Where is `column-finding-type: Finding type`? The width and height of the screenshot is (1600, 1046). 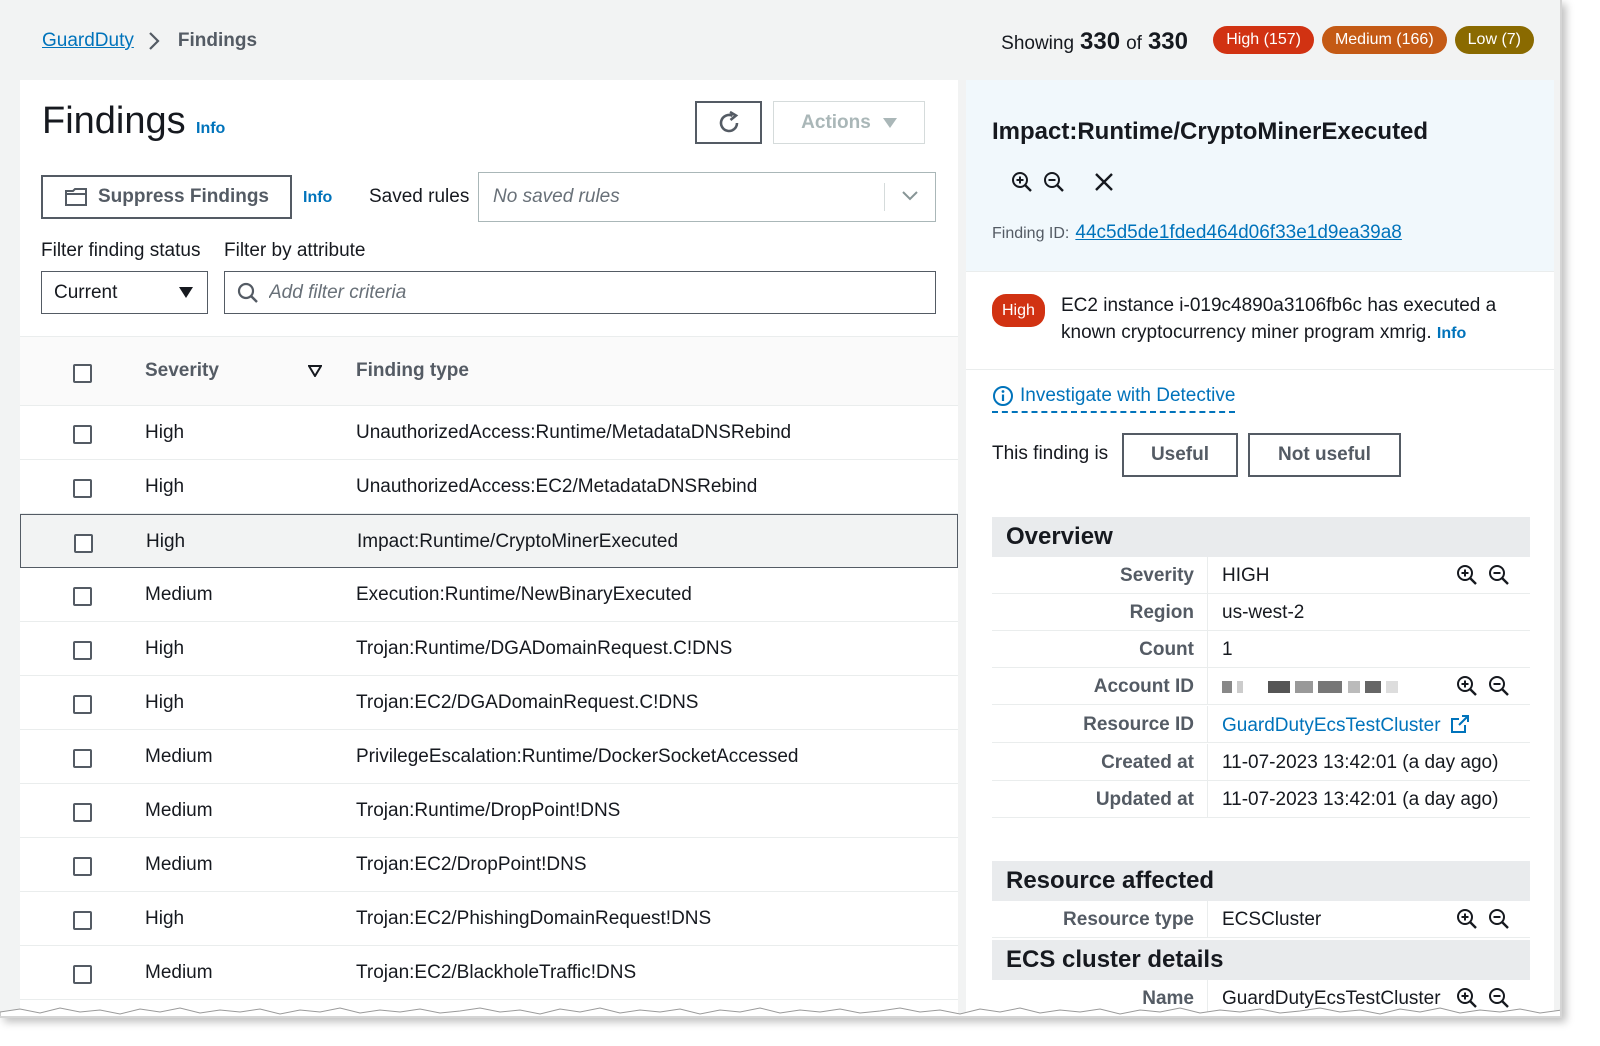 column-finding-type: Finding type is located at coordinates (412, 371).